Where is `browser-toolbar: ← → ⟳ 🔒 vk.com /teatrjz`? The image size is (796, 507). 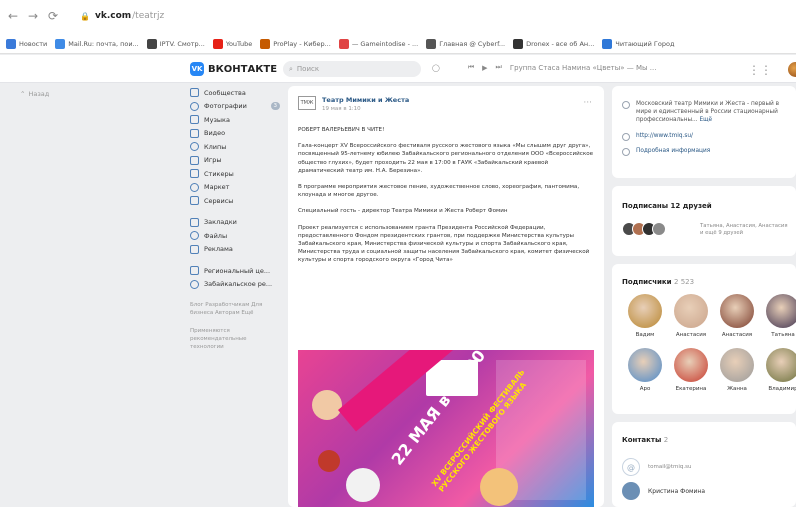 browser-toolbar: ← → ⟳ 🔒 vk.com /teatrjz is located at coordinates (398, 17).